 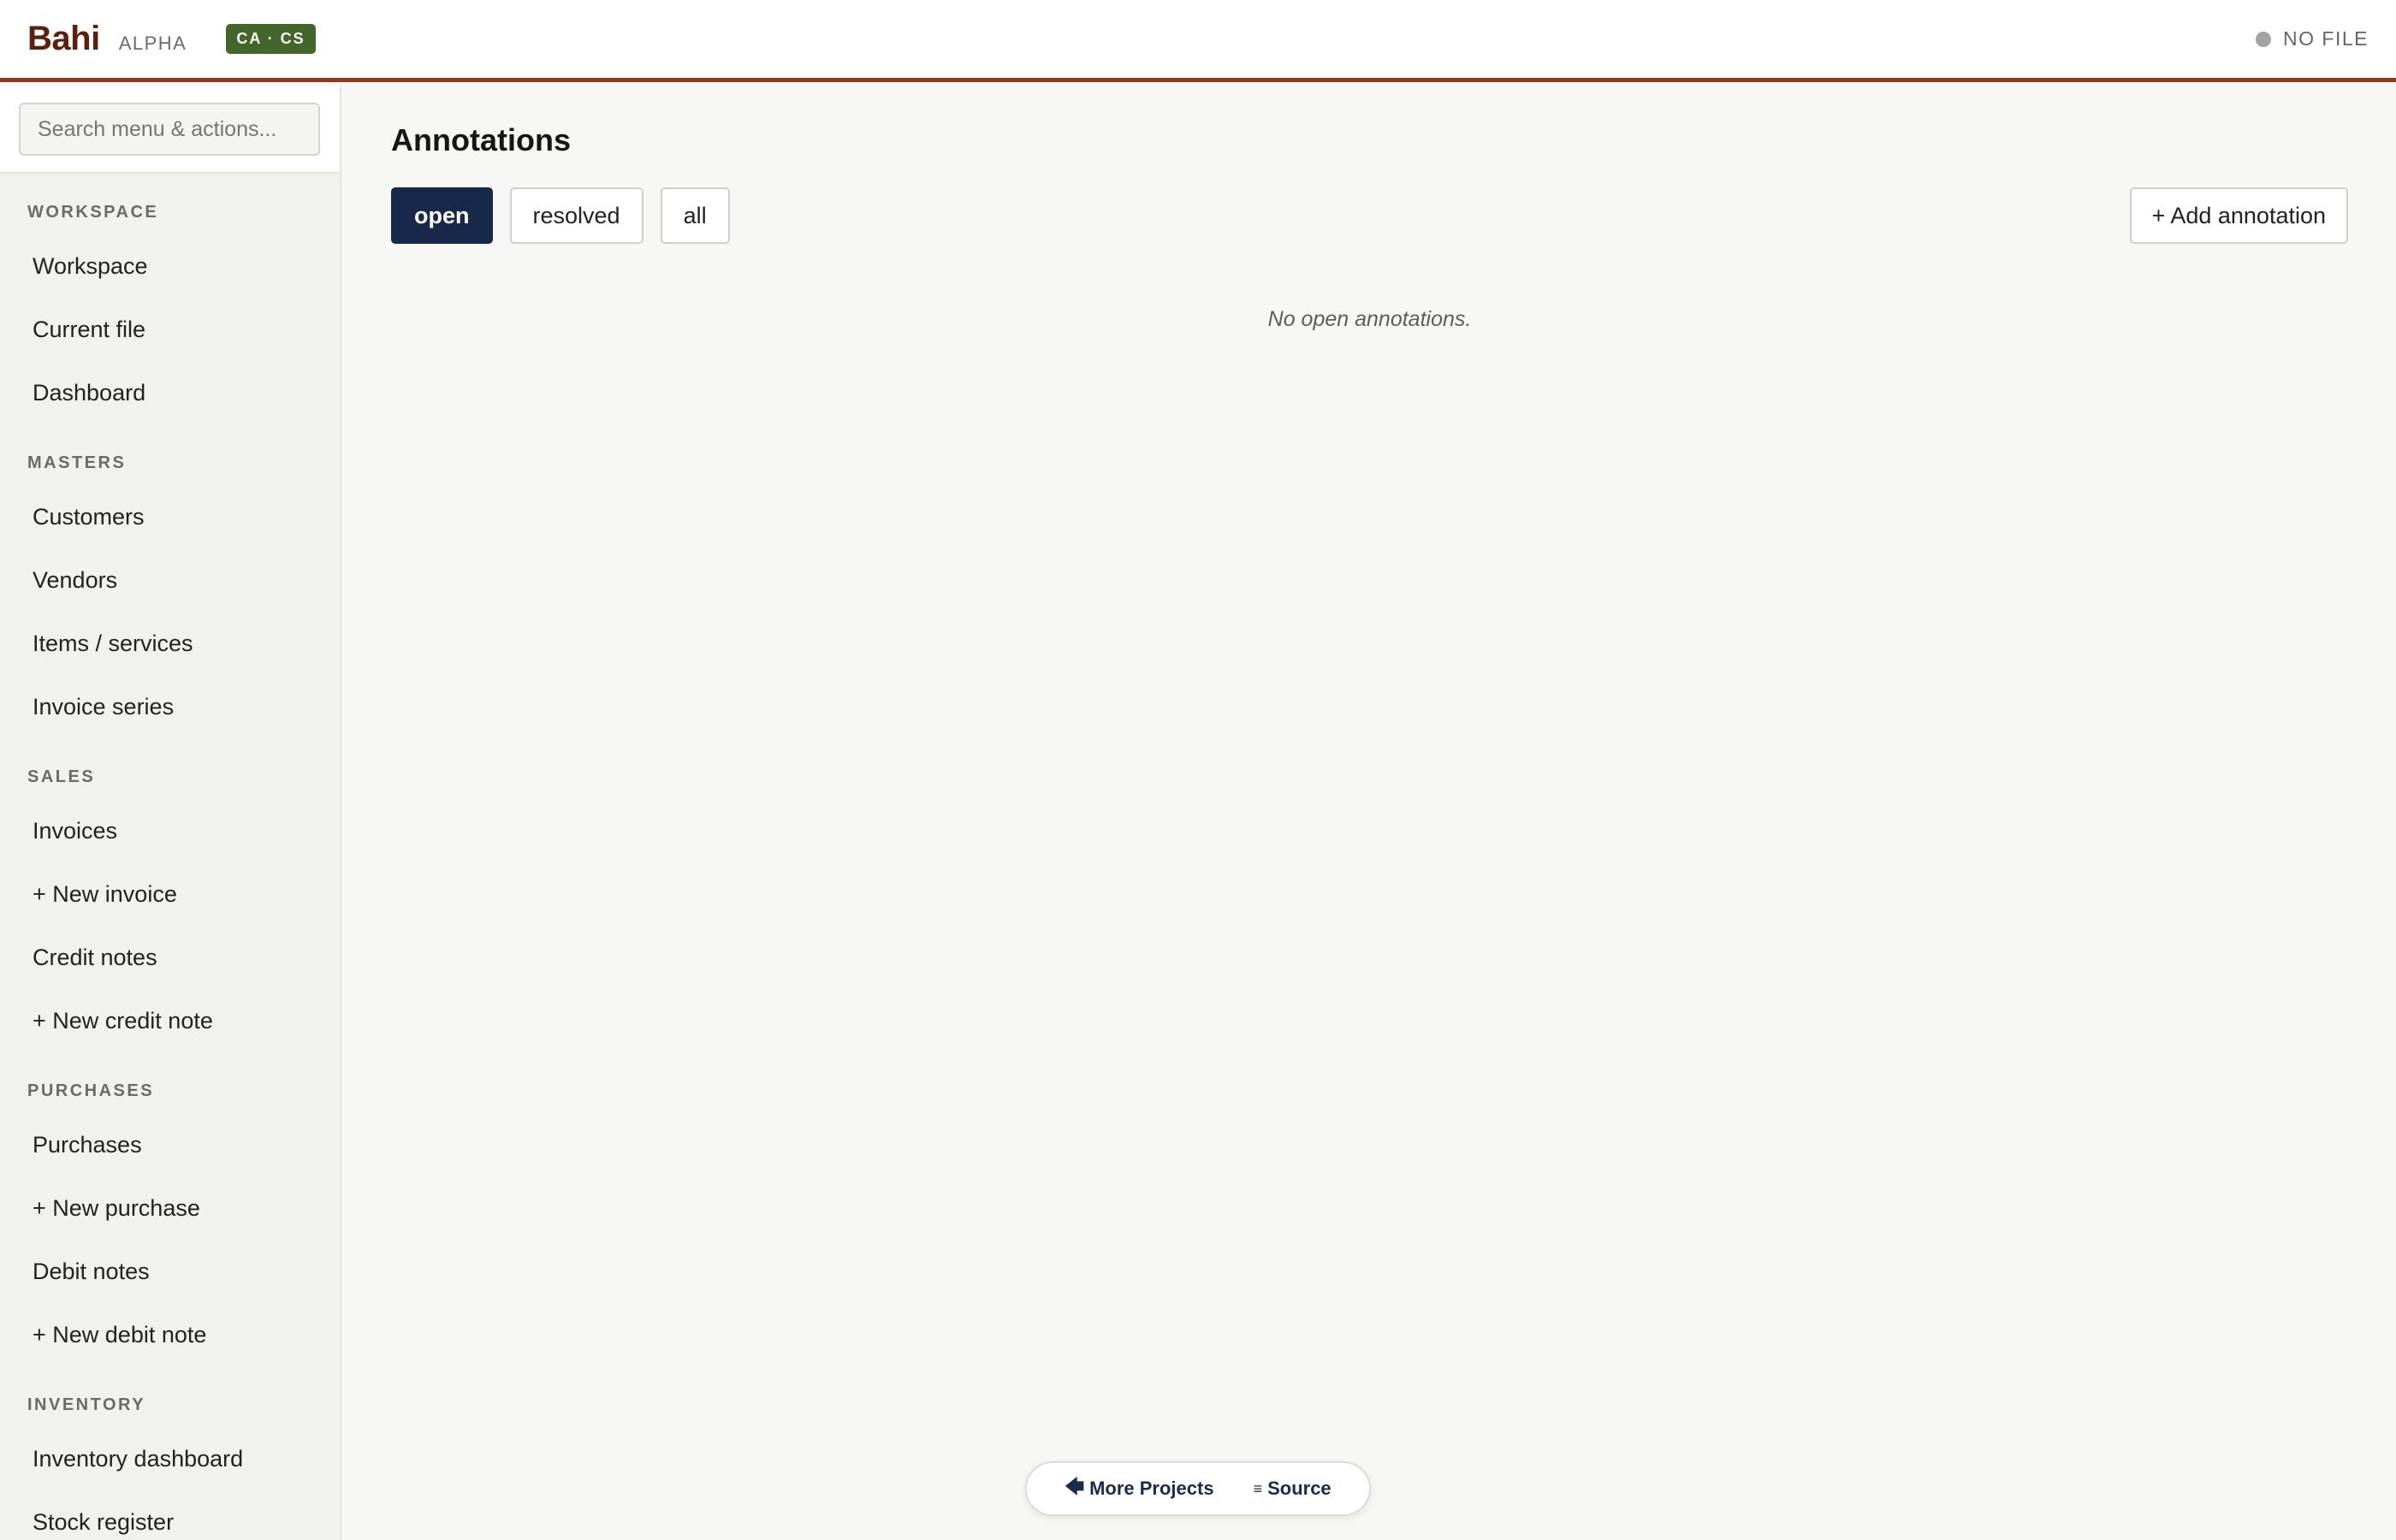 I want to click on sidebar-item-new-invoice: + New invoice, so click(x=170, y=894).